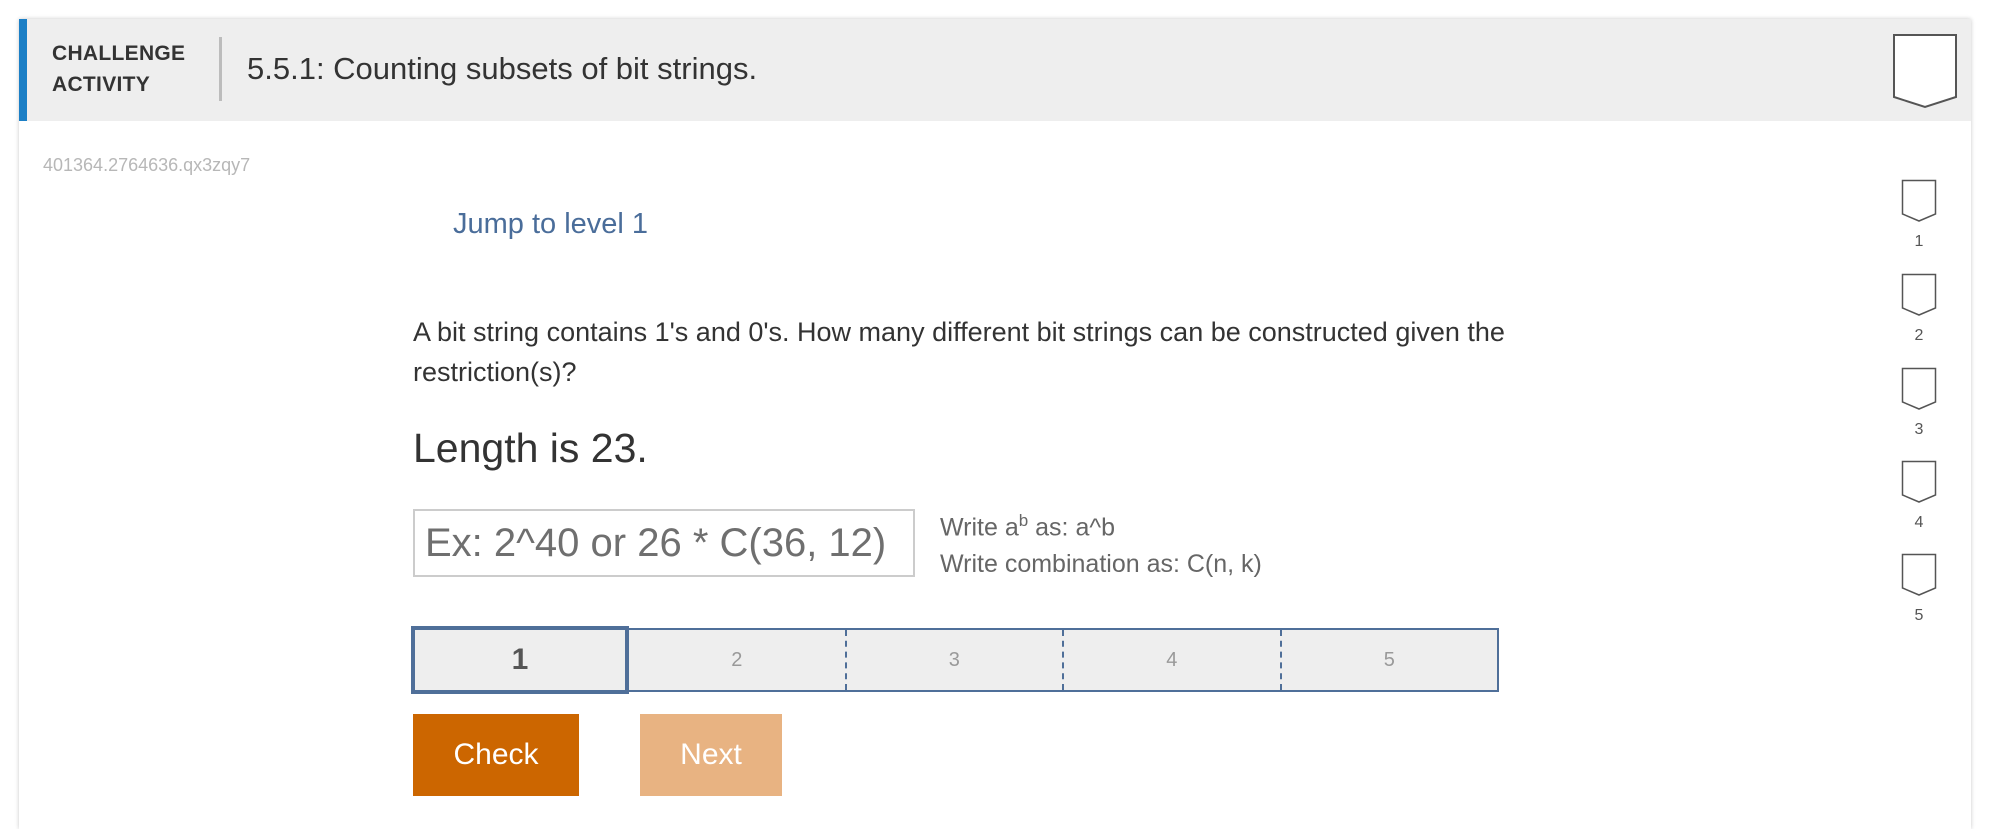 Image resolution: width=1994 pixels, height=829 pixels. Describe the element at coordinates (520, 660) in the screenshot. I see `level-segment-1: 1` at that location.